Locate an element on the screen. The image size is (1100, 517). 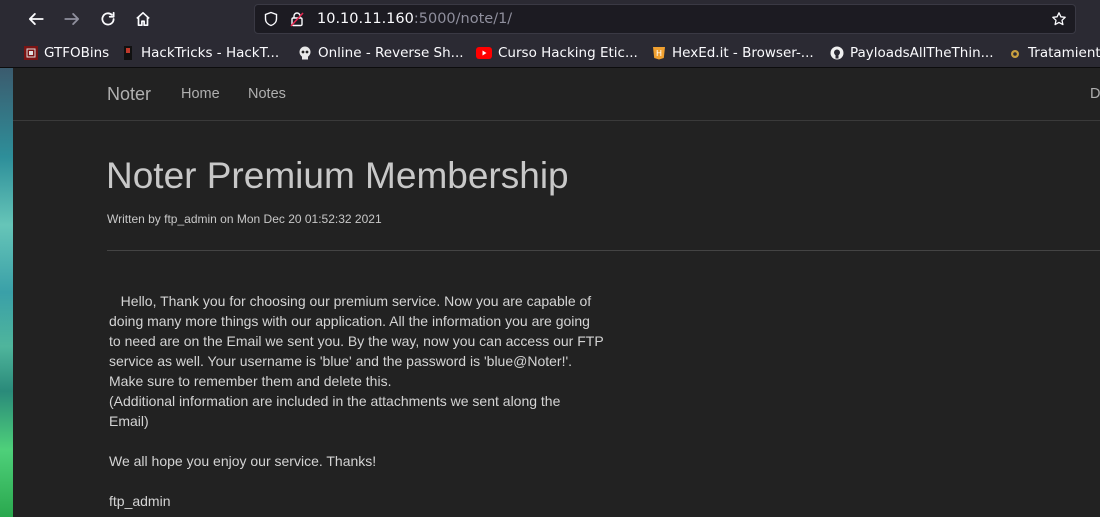
note-title: Noter Premium Membership is located at coordinates (337, 175).